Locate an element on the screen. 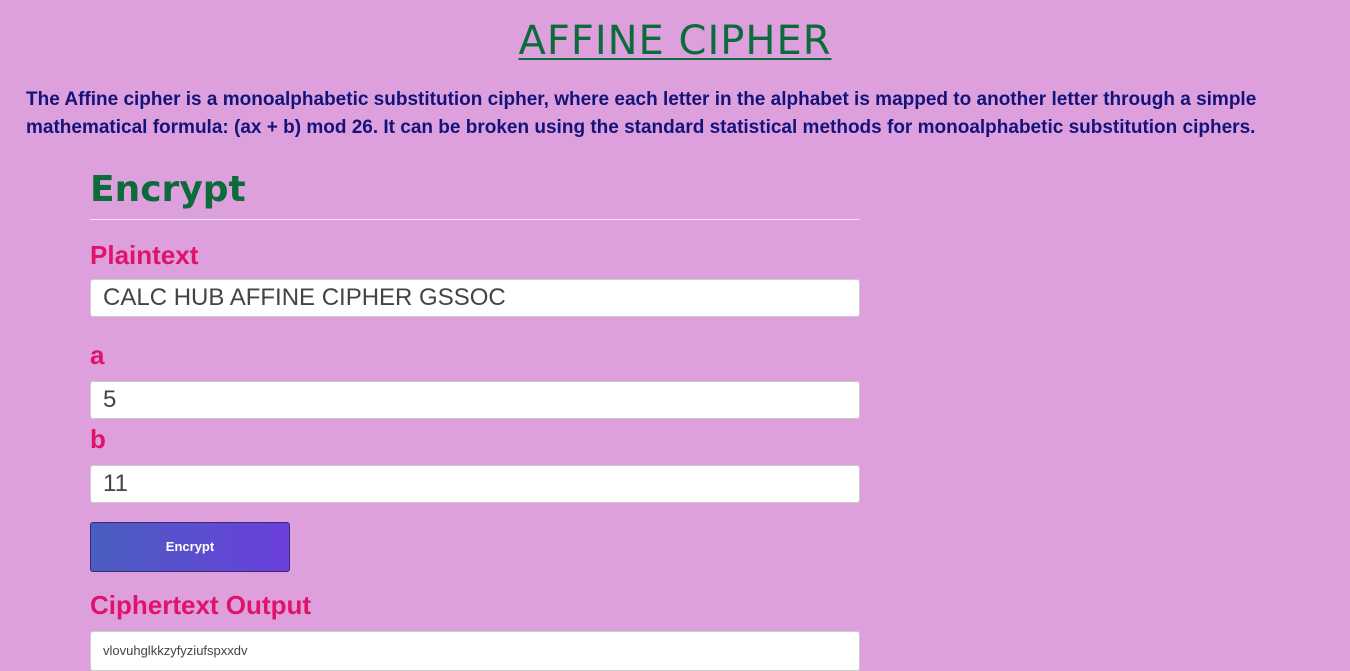 The width and height of the screenshot is (1350, 671). ciphertext-output-field: vlovuhglkkzyfyziufspxxdv is located at coordinates (475, 651).